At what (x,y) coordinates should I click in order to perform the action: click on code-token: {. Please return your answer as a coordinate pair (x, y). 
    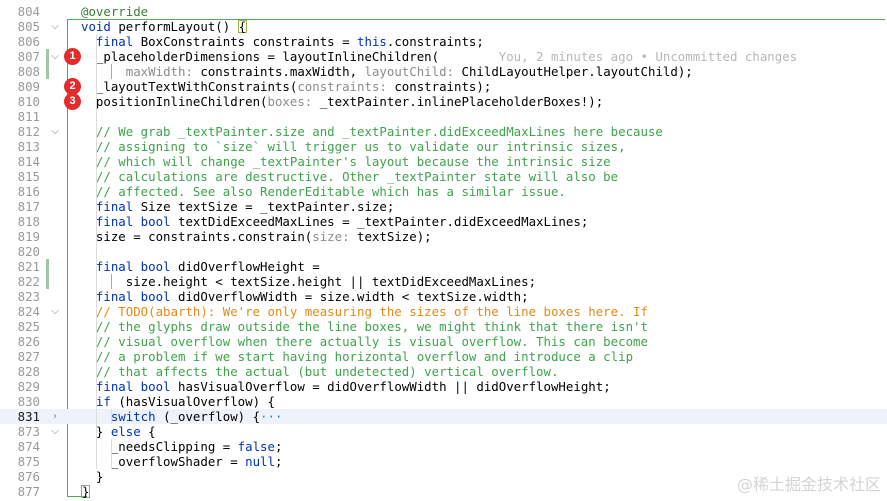
    Looking at the image, I should click on (242, 26).